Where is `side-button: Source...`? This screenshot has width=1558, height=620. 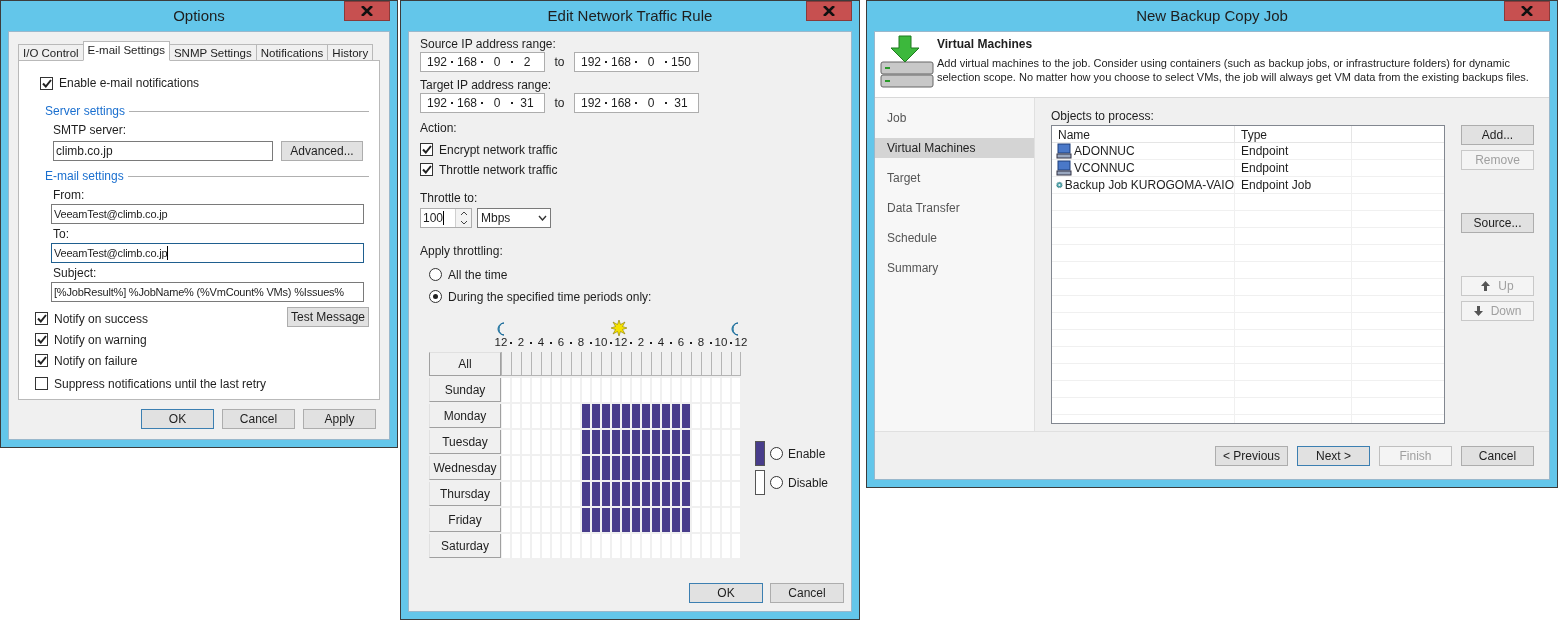 side-button: Source... is located at coordinates (1497, 223).